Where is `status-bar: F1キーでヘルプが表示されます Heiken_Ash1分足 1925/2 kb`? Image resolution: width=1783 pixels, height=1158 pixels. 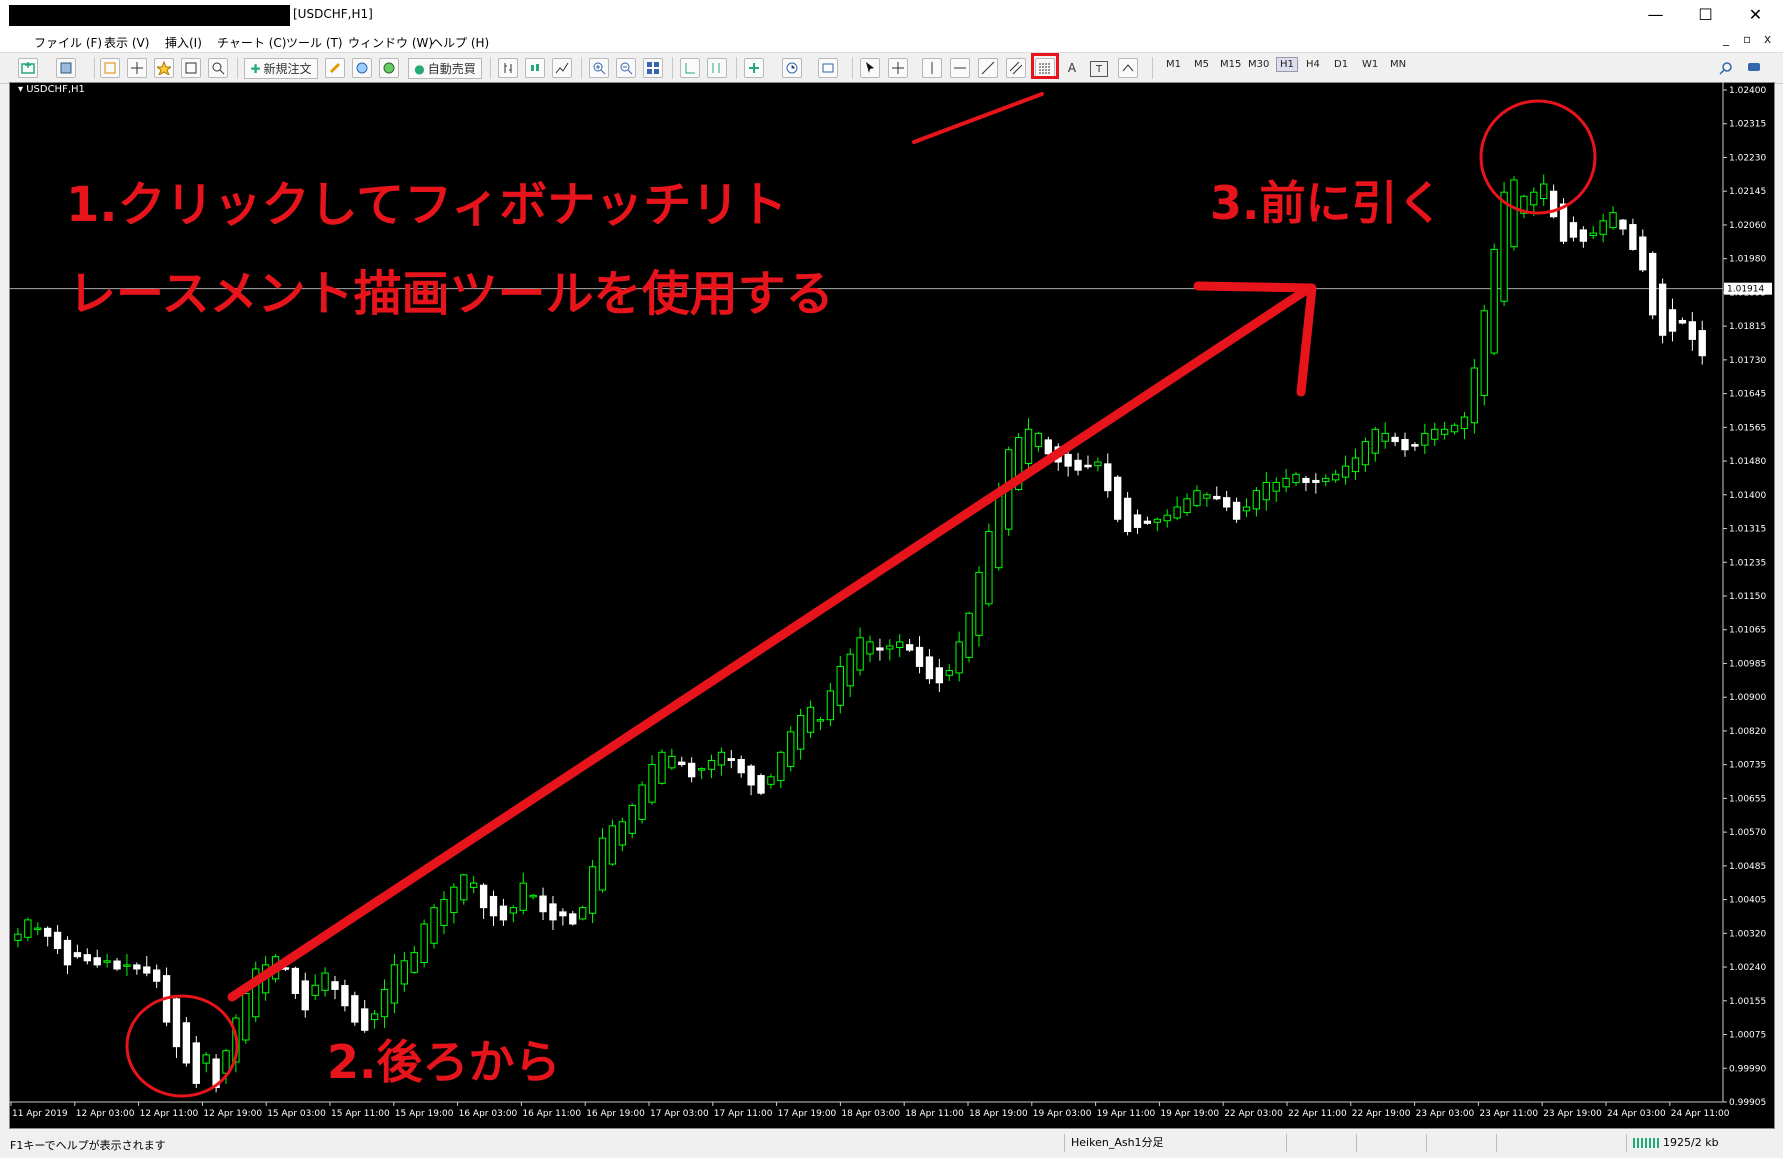
status-bar: F1キーでヘルプが表示されます Heiken_Ash1分足 1925/2 kb is located at coordinates (891, 1144).